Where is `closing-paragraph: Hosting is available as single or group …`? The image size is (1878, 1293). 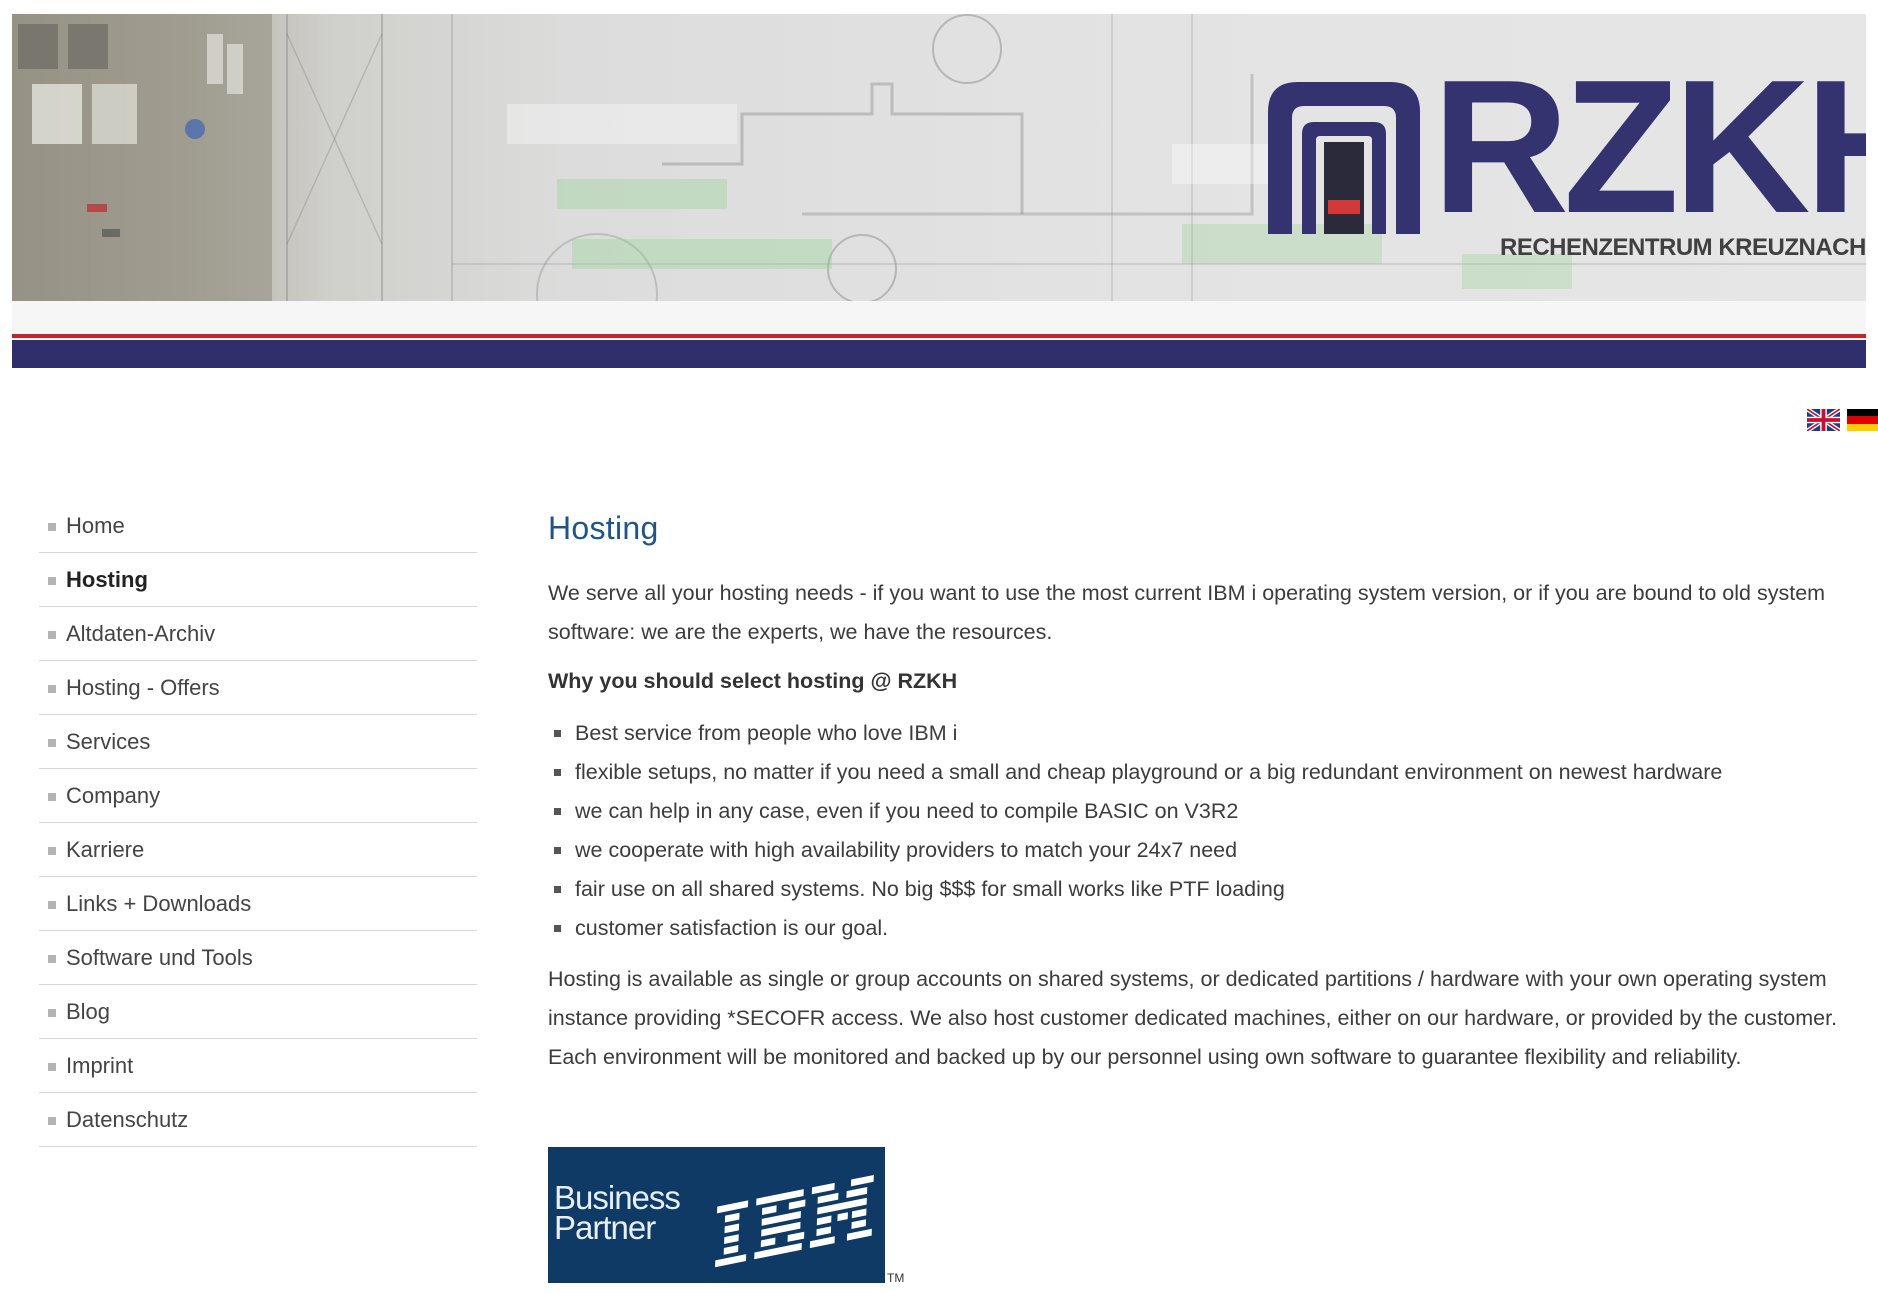 closing-paragraph: Hosting is available as single or group … is located at coordinates (1193, 1018).